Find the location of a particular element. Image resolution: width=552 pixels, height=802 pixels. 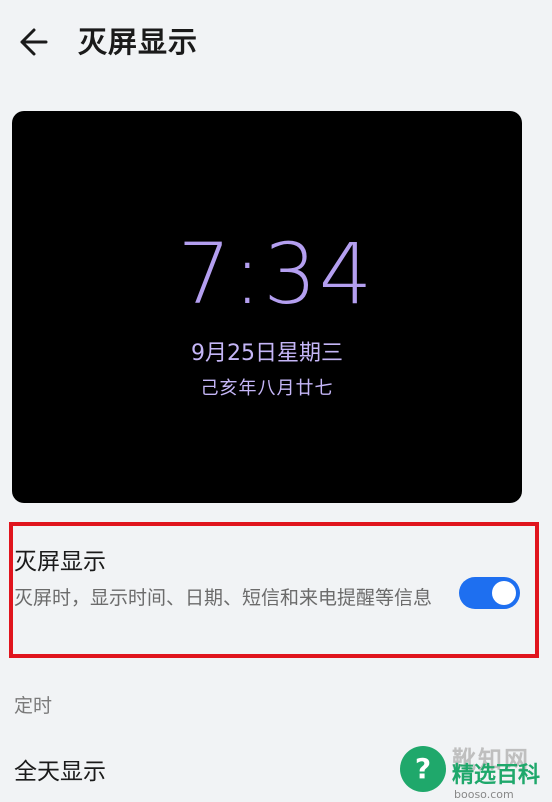

preview-date: 9月25日星期三 is located at coordinates (267, 353).